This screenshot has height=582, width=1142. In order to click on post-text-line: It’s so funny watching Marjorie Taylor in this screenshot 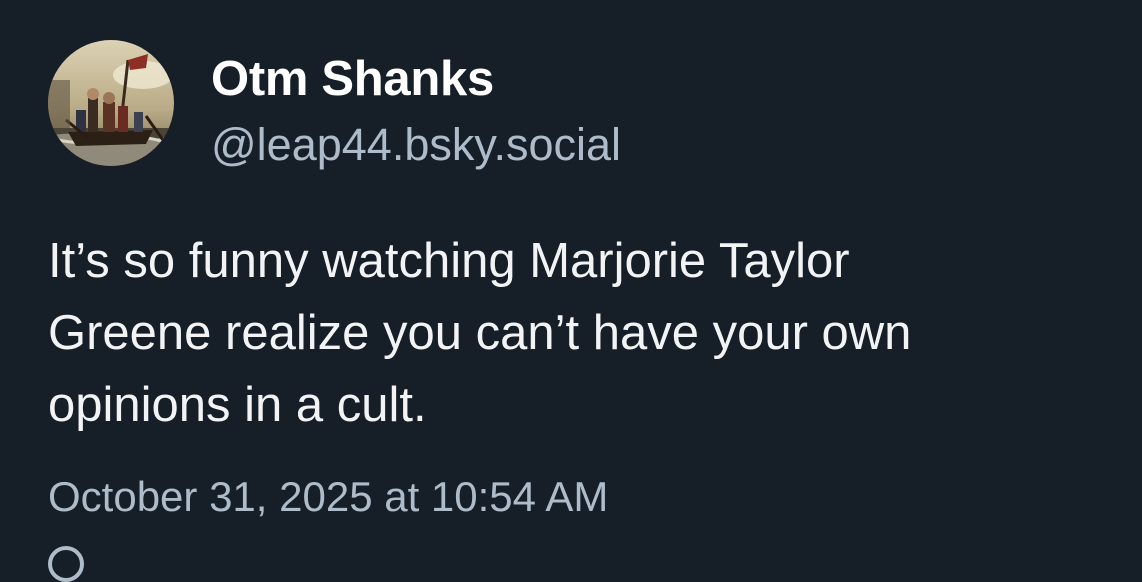, I will do `click(449, 261)`.